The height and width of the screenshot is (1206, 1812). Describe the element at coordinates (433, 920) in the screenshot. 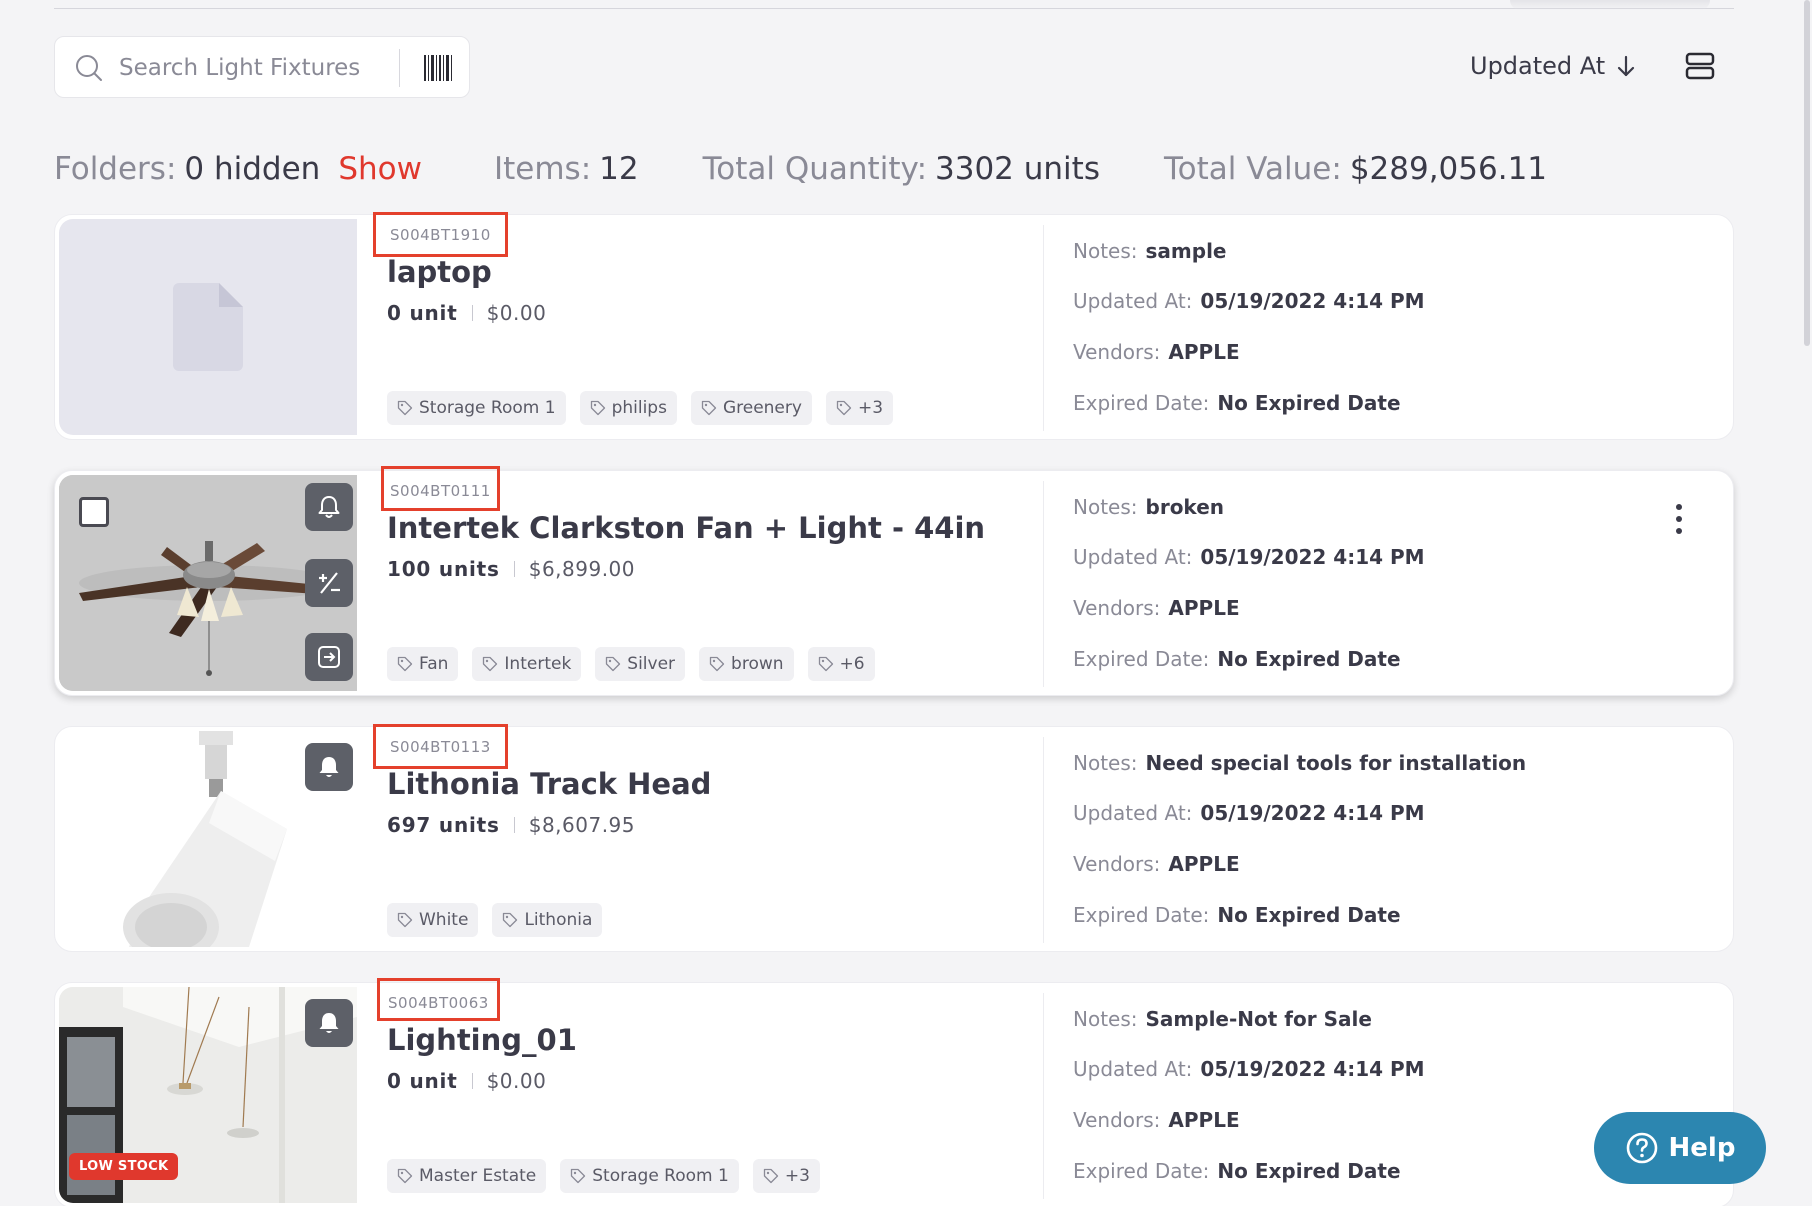

I see `tag-chip: White` at that location.